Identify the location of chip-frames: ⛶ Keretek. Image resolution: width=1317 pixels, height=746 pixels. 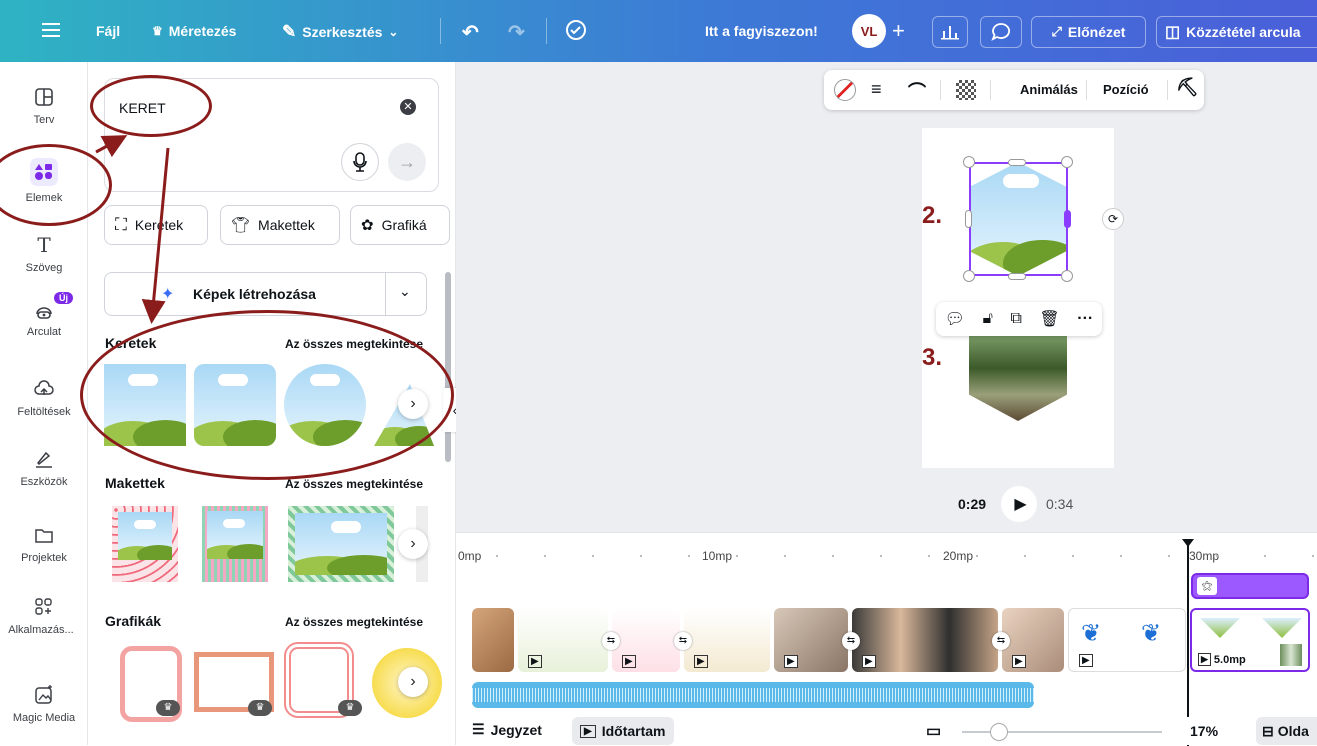
(156, 225).